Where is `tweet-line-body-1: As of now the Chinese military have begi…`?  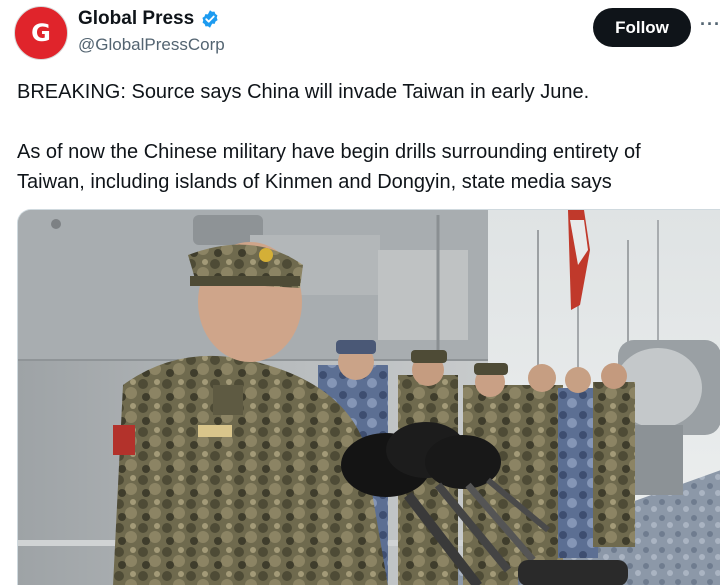
tweet-line-body-1: As of now the Chinese military have begi… is located at coordinates (329, 152).